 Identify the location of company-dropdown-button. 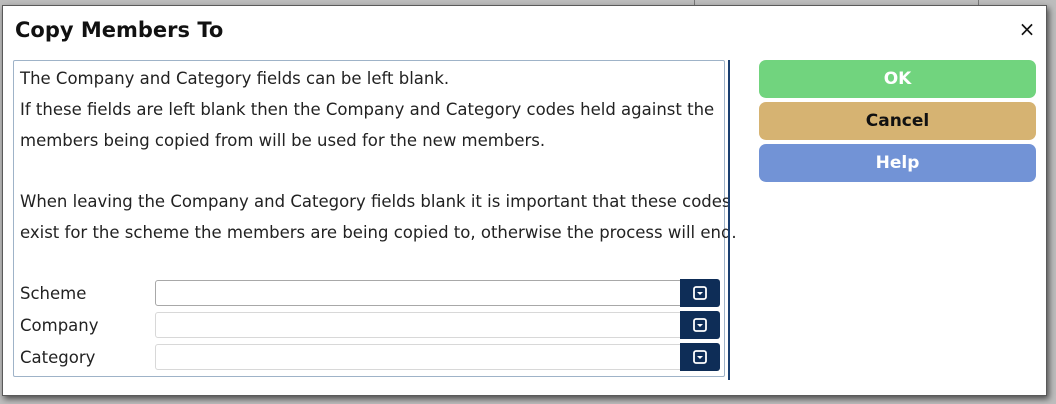
(700, 325).